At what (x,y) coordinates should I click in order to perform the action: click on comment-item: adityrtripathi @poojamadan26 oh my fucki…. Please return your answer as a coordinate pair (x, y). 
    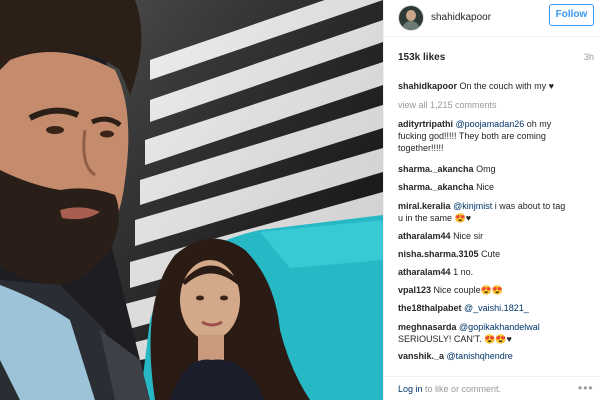
    Looking at the image, I should click on (475, 136).